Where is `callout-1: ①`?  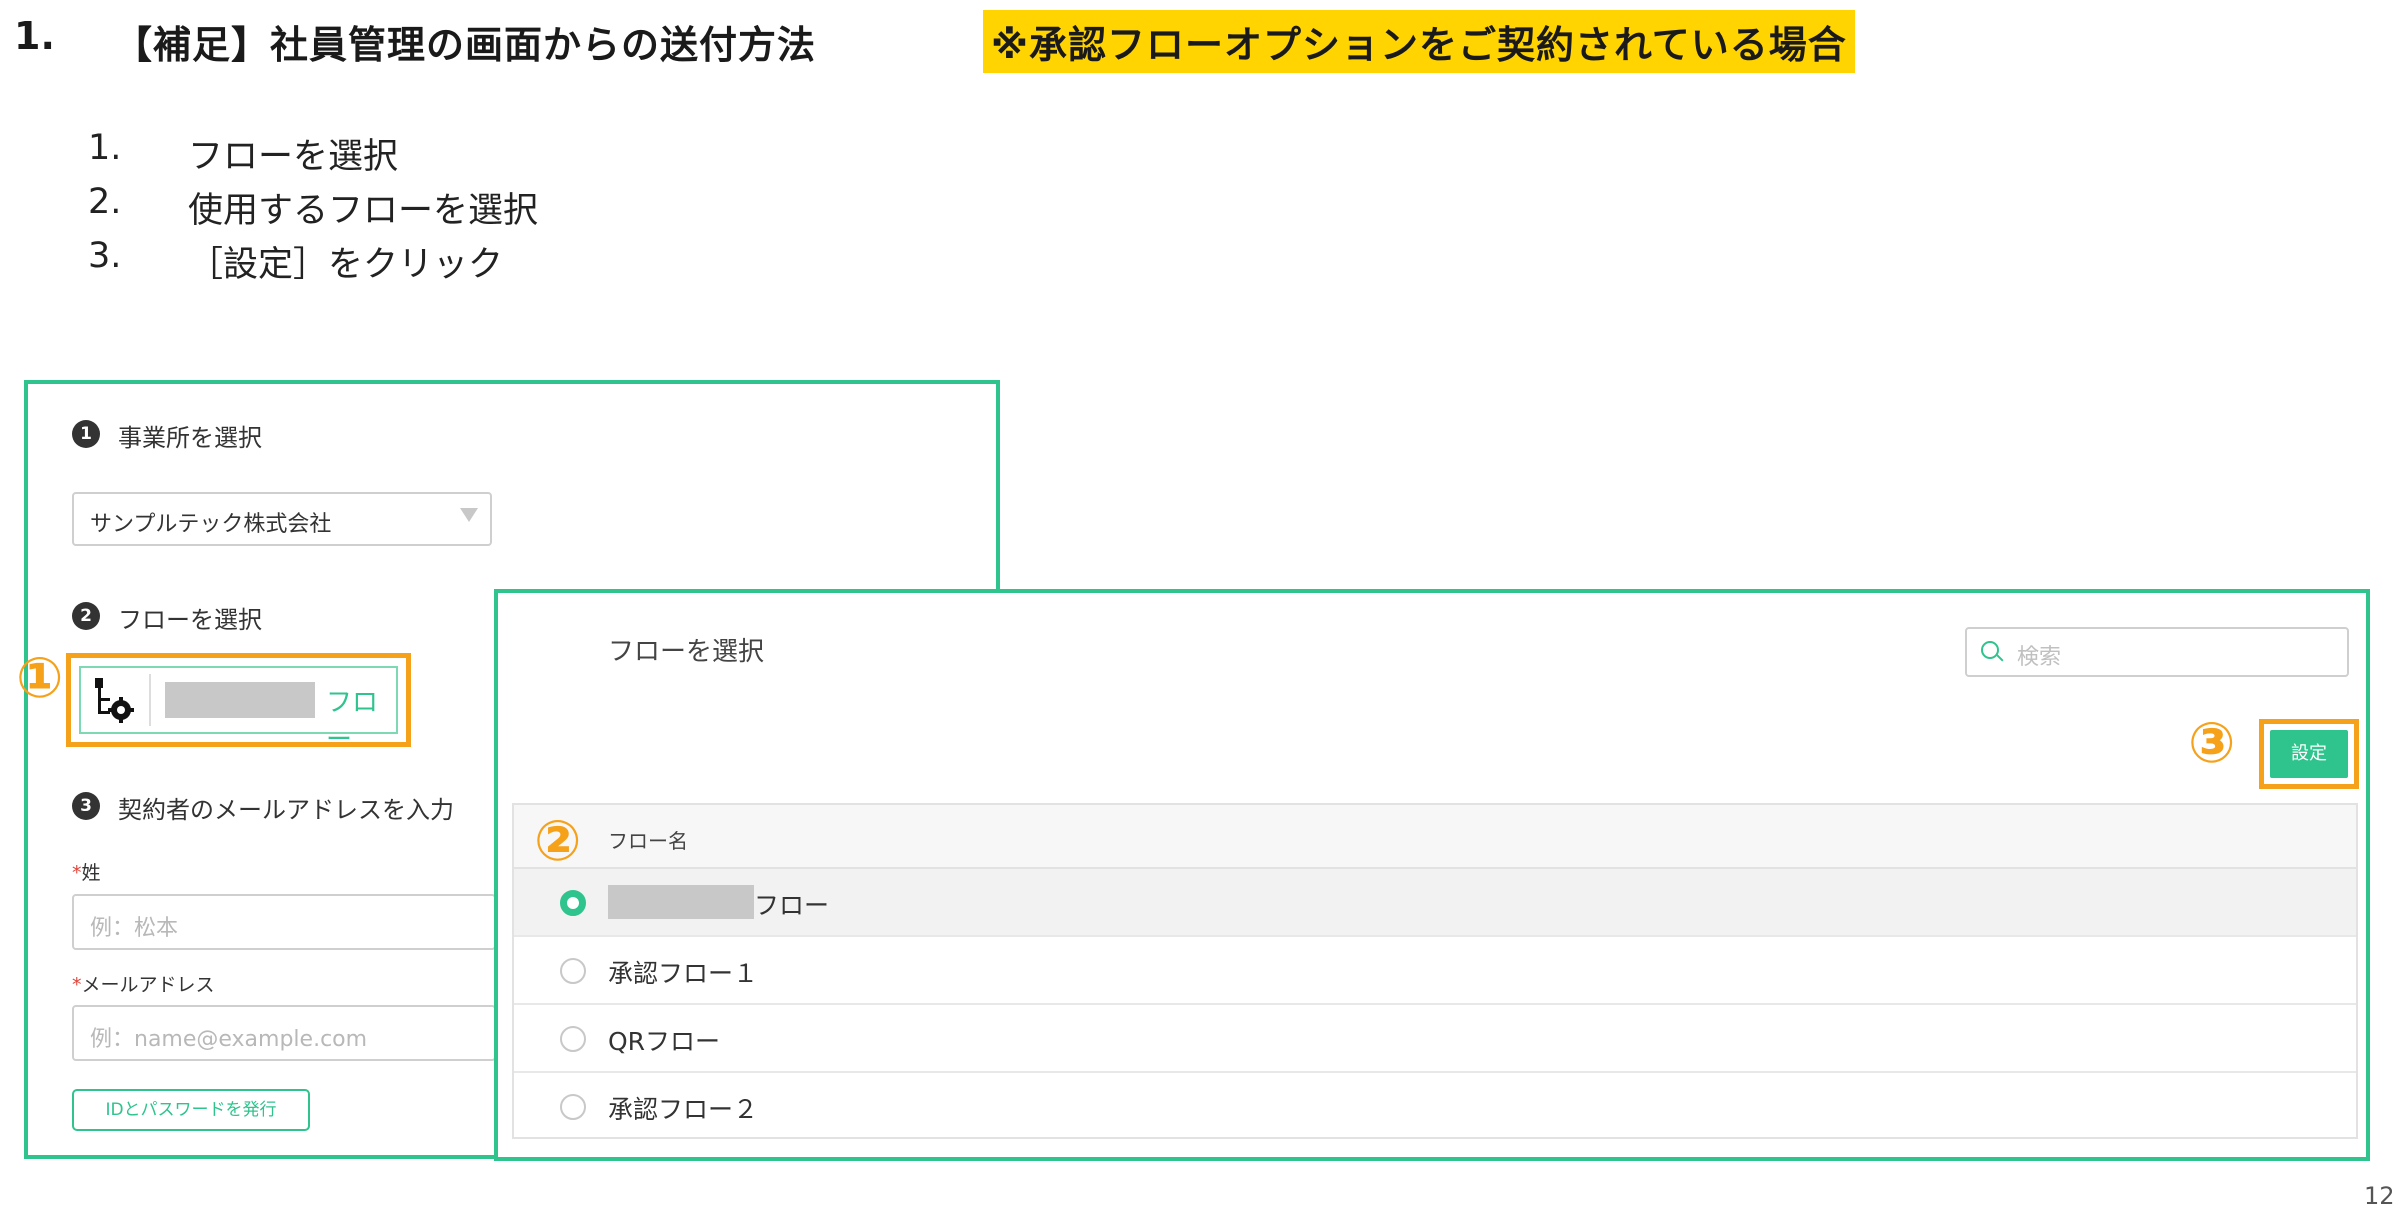
callout-1: ① is located at coordinates (40, 678).